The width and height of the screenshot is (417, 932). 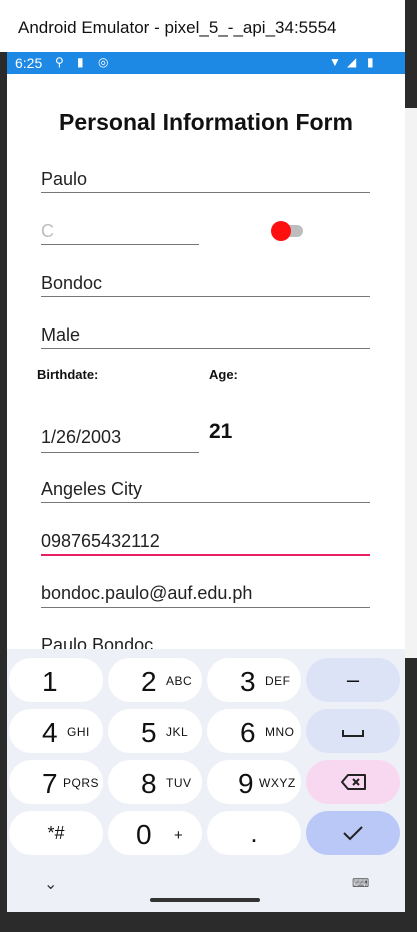 I want to click on birthdate-picker: 1/26/2003, so click(x=120, y=440).